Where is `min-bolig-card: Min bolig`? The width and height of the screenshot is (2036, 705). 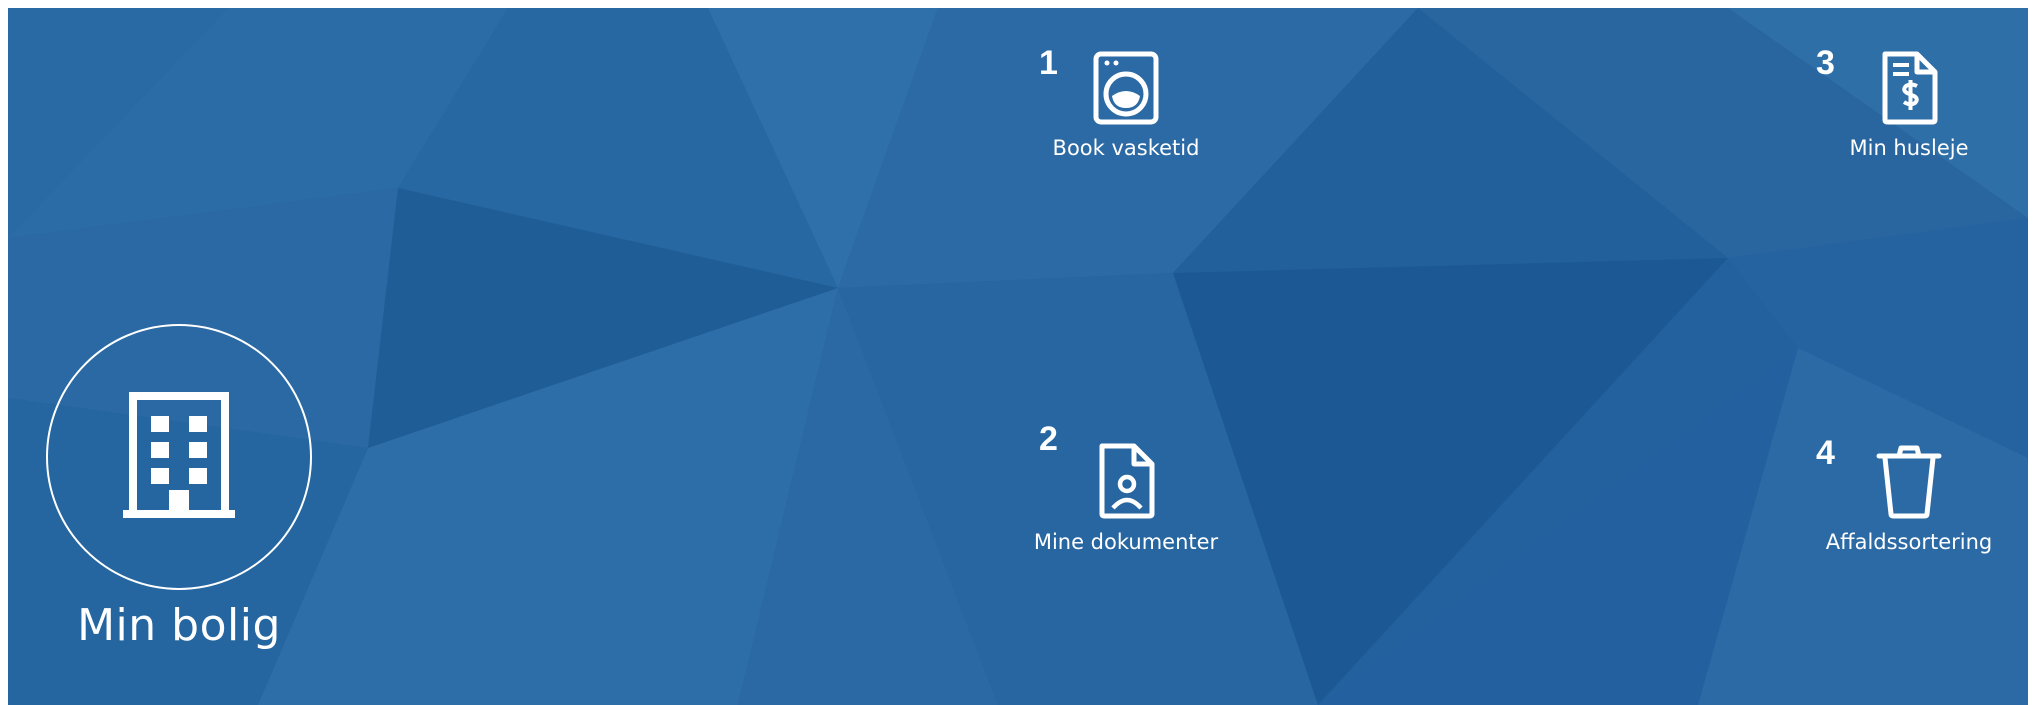
min-bolig-card: Min bolig is located at coordinates (179, 487).